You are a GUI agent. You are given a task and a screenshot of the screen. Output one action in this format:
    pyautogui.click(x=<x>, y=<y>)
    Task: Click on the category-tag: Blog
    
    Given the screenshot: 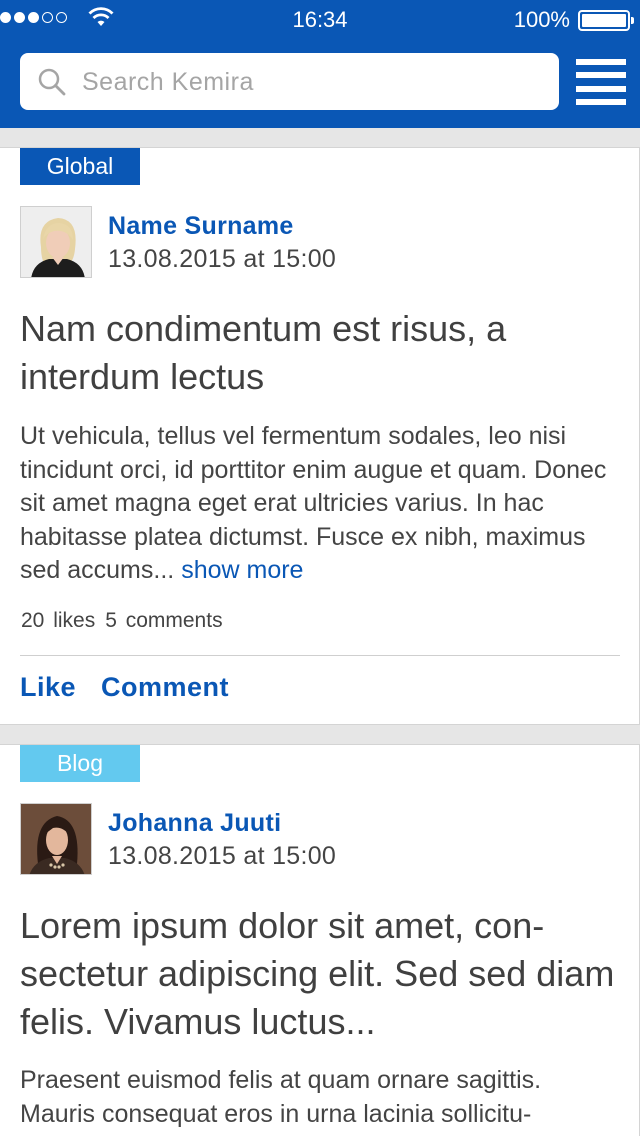 What is the action you would take?
    pyautogui.click(x=80, y=763)
    